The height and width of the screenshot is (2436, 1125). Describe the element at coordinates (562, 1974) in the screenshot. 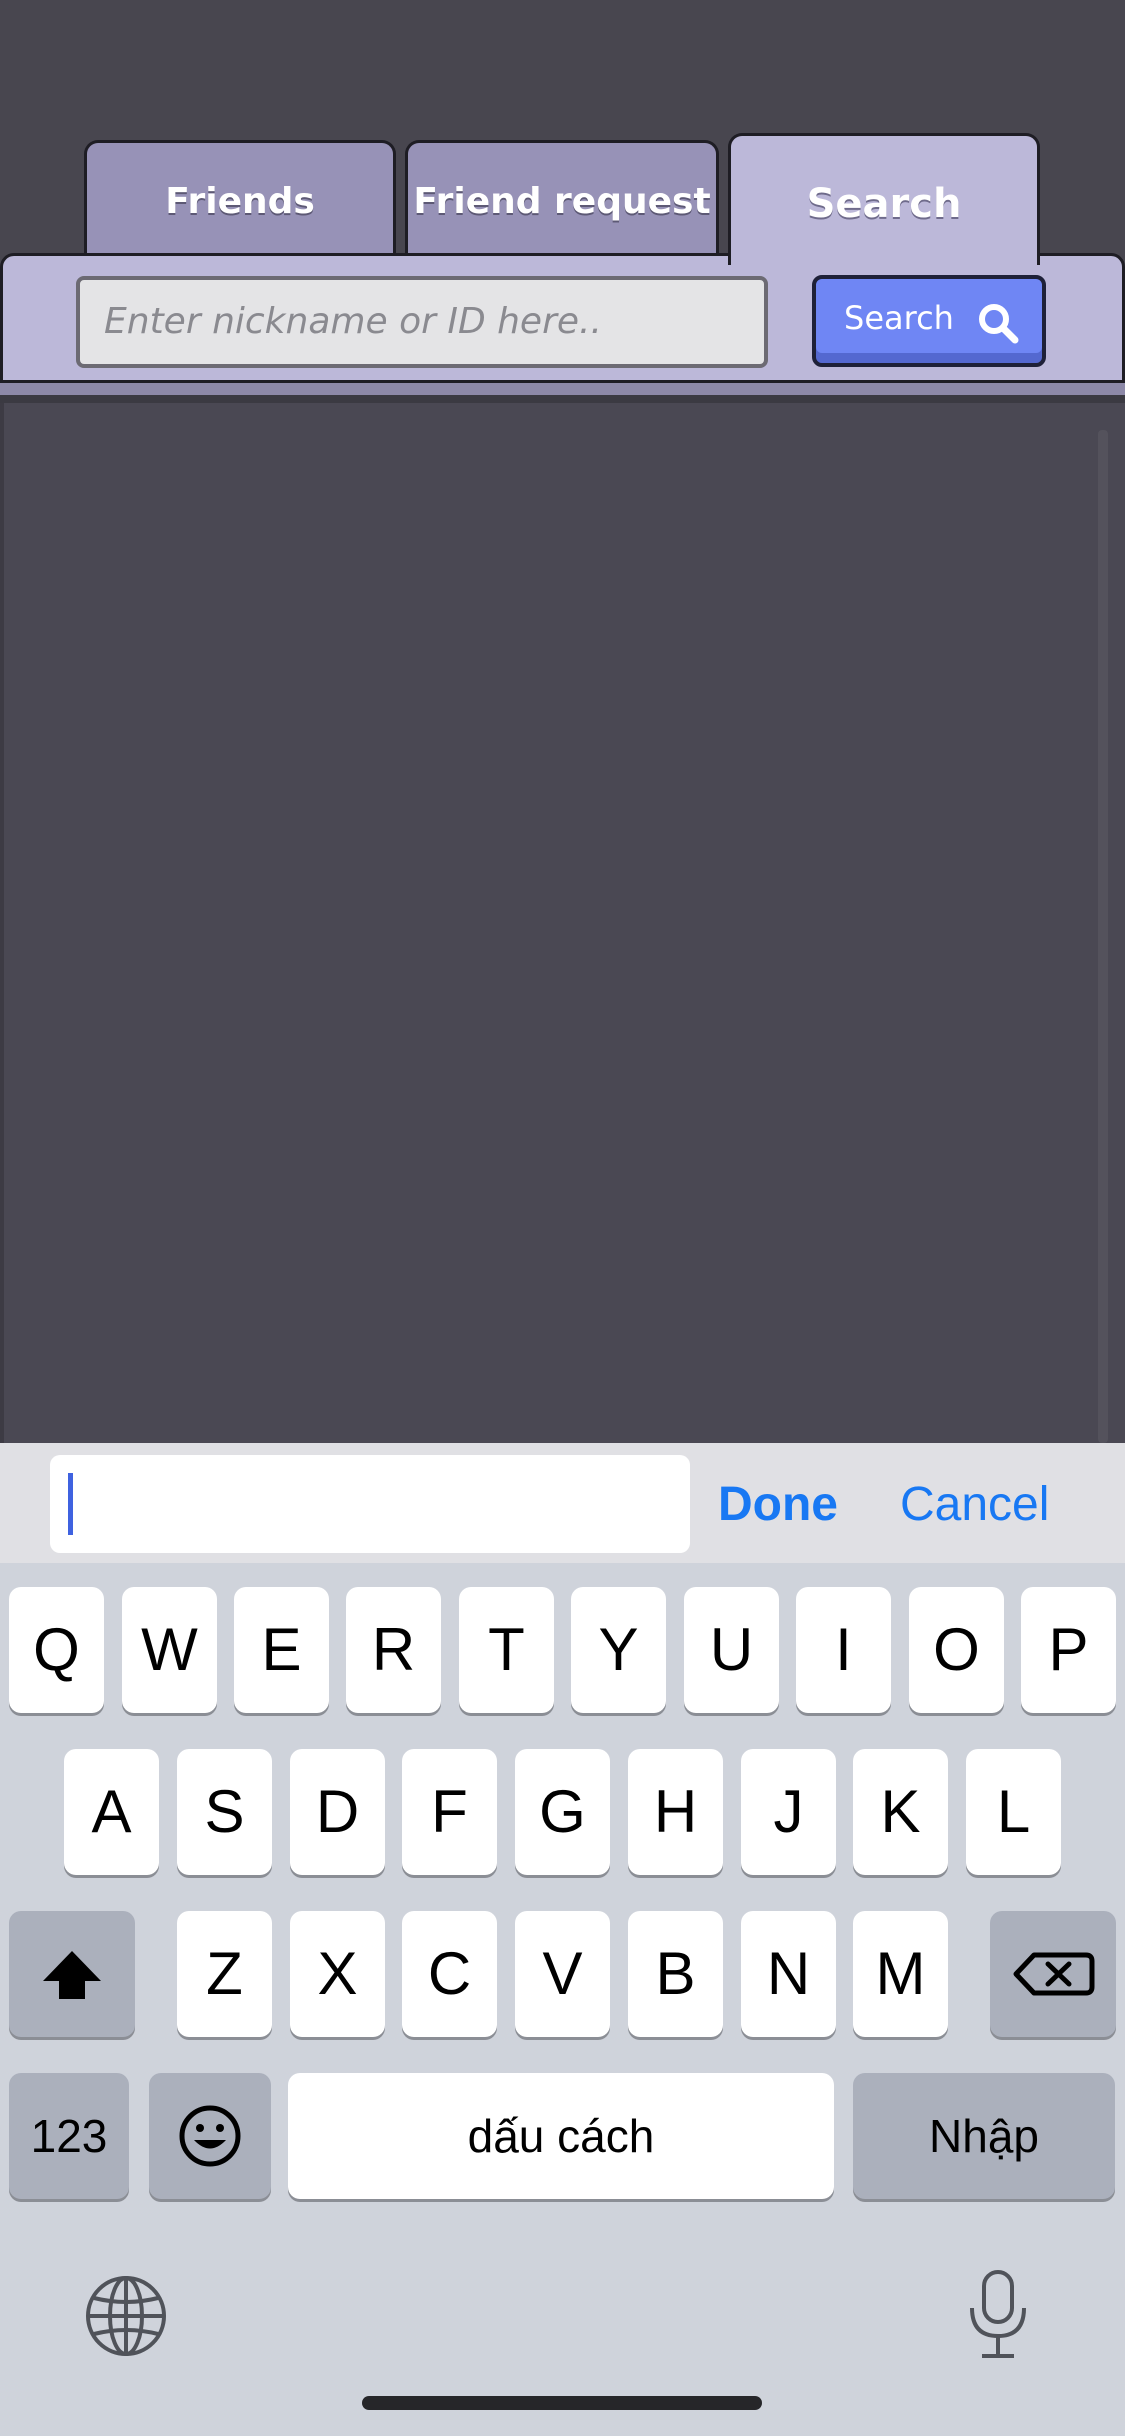

I see `key-v: V` at that location.